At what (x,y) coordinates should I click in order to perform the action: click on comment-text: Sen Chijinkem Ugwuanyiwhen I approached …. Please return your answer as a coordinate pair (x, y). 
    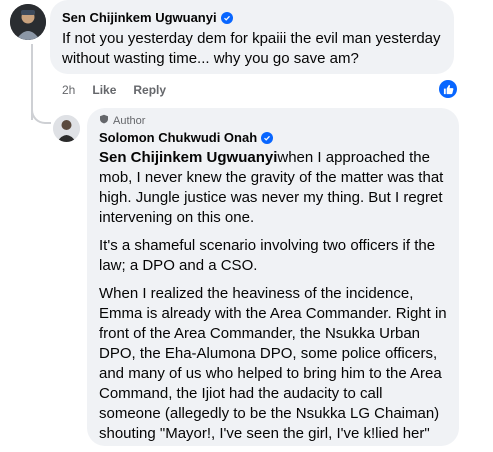
    Looking at the image, I should click on (273, 188).